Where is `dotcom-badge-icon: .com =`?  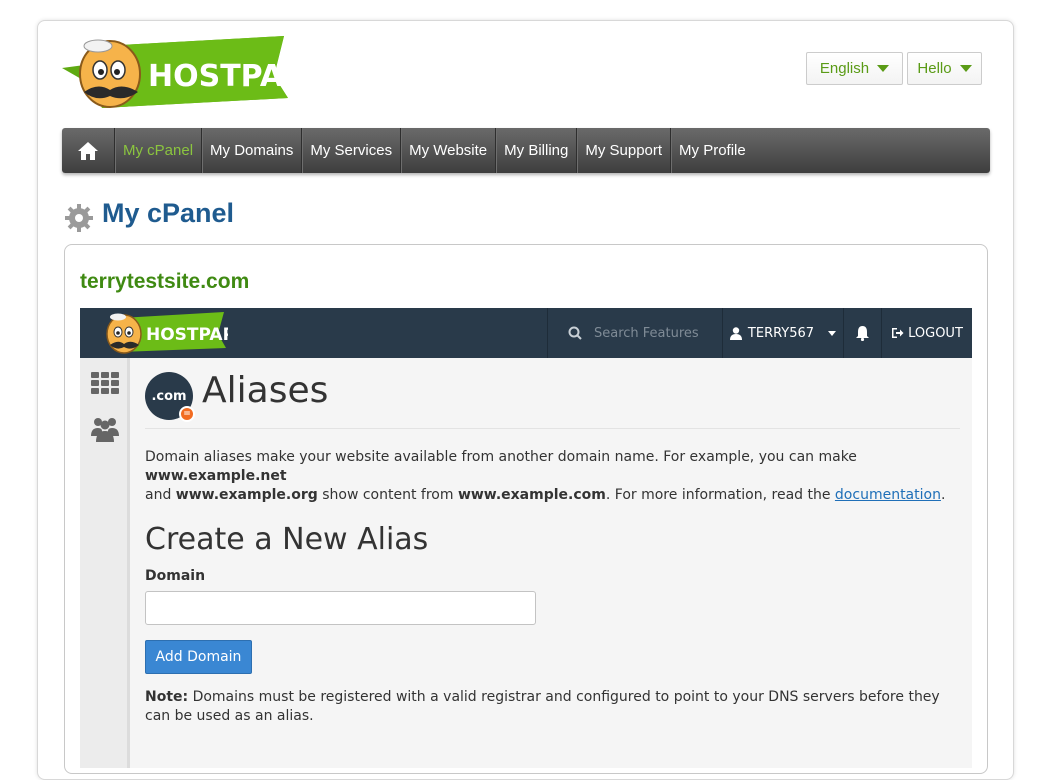 dotcom-badge-icon: .com = is located at coordinates (170, 397).